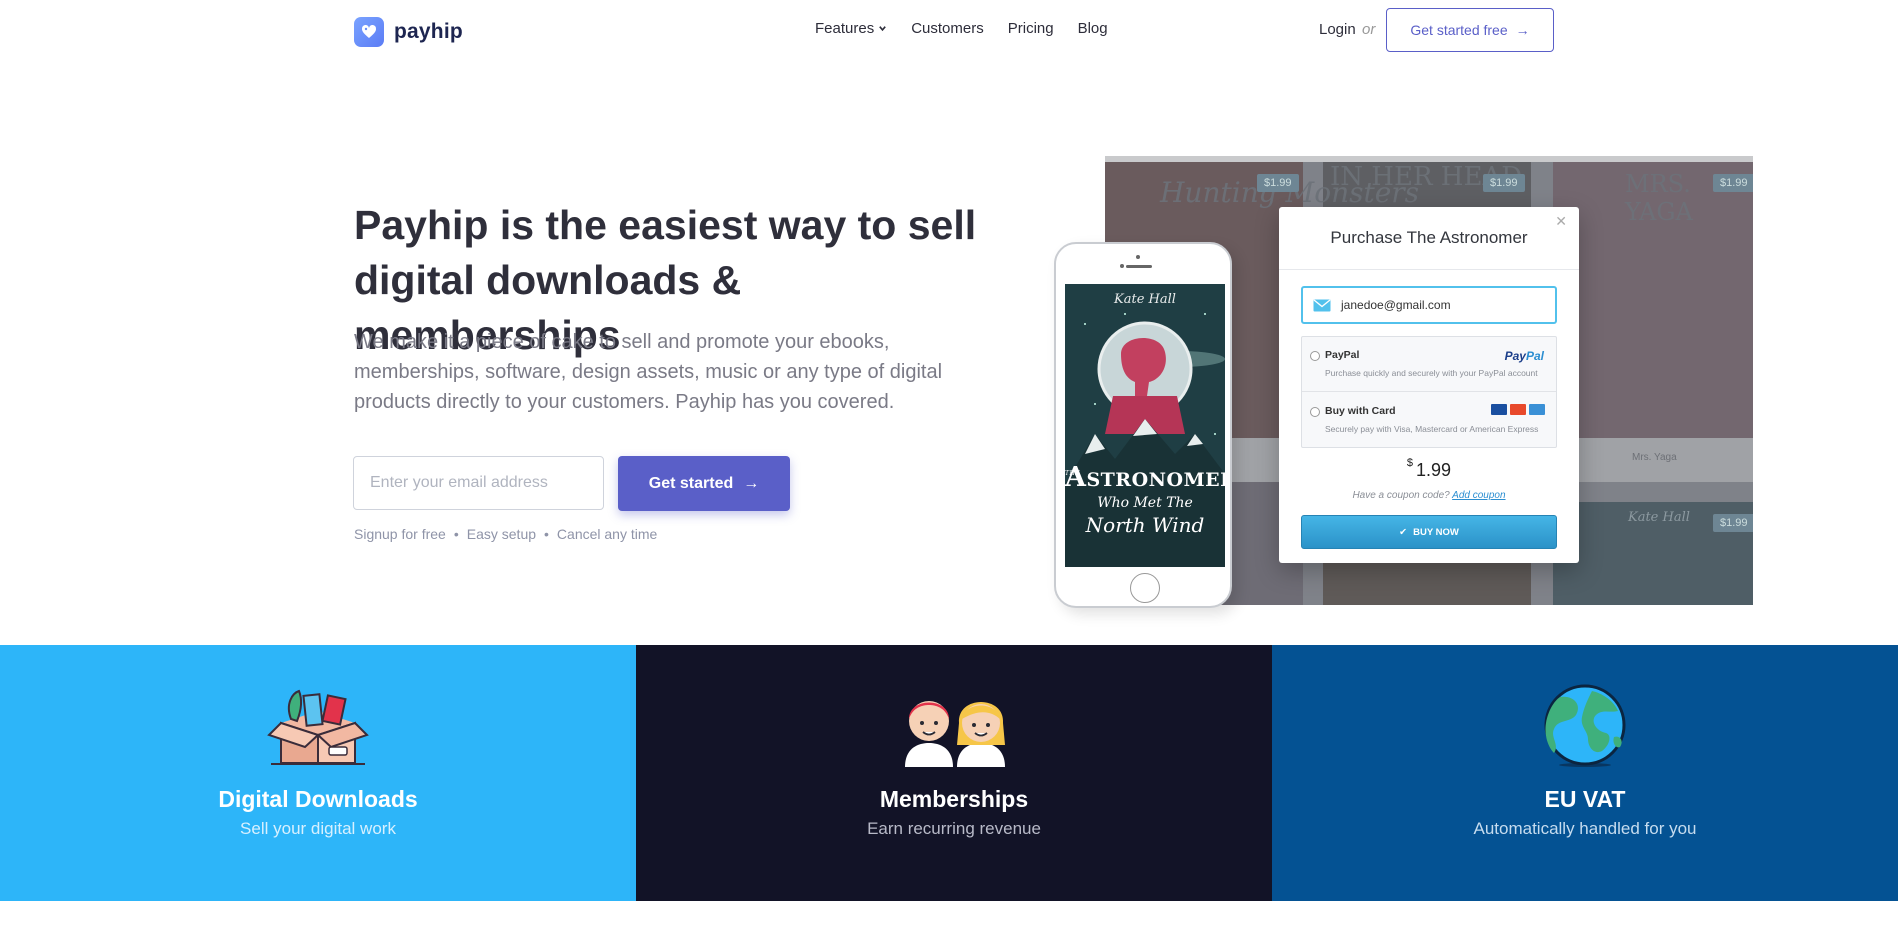  What do you see at coordinates (478, 483) in the screenshot?
I see `email-field` at bounding box center [478, 483].